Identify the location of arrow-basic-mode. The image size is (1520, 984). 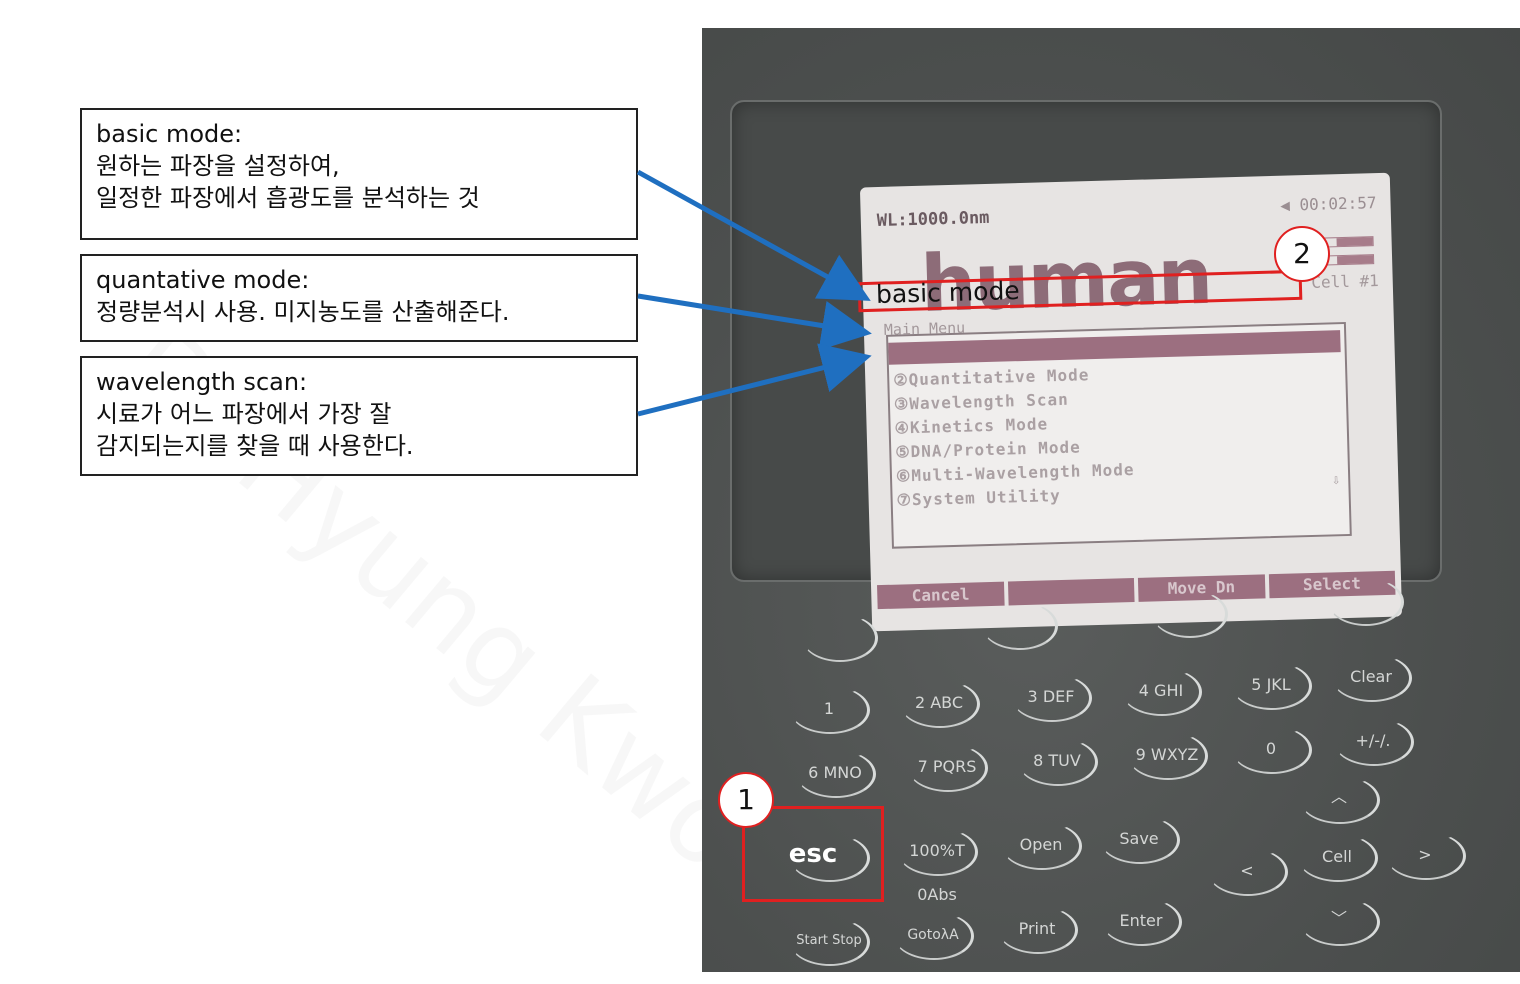
(753, 235).